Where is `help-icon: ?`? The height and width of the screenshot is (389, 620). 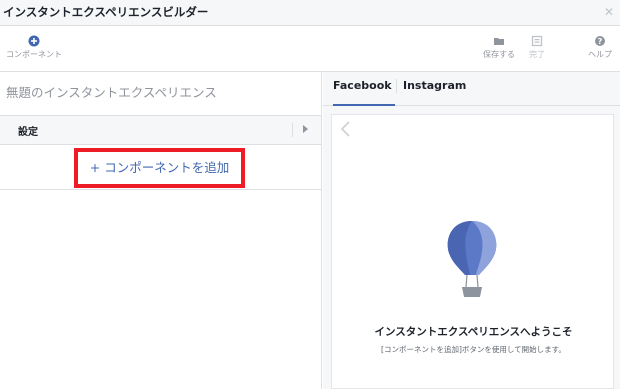 help-icon: ? is located at coordinates (600, 41).